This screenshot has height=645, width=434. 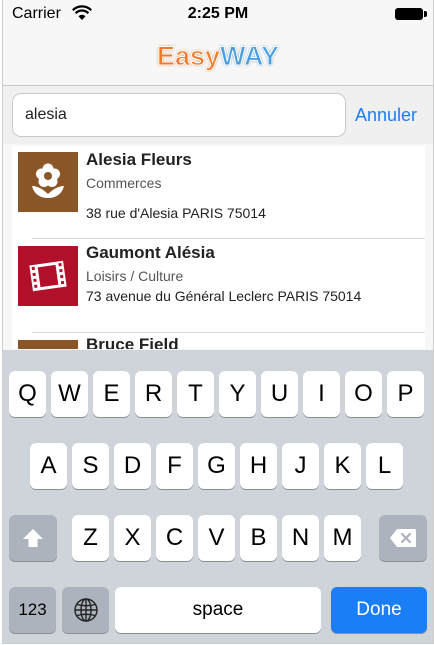 What do you see at coordinates (216, 466) in the screenshot?
I see `key-g: G` at bounding box center [216, 466].